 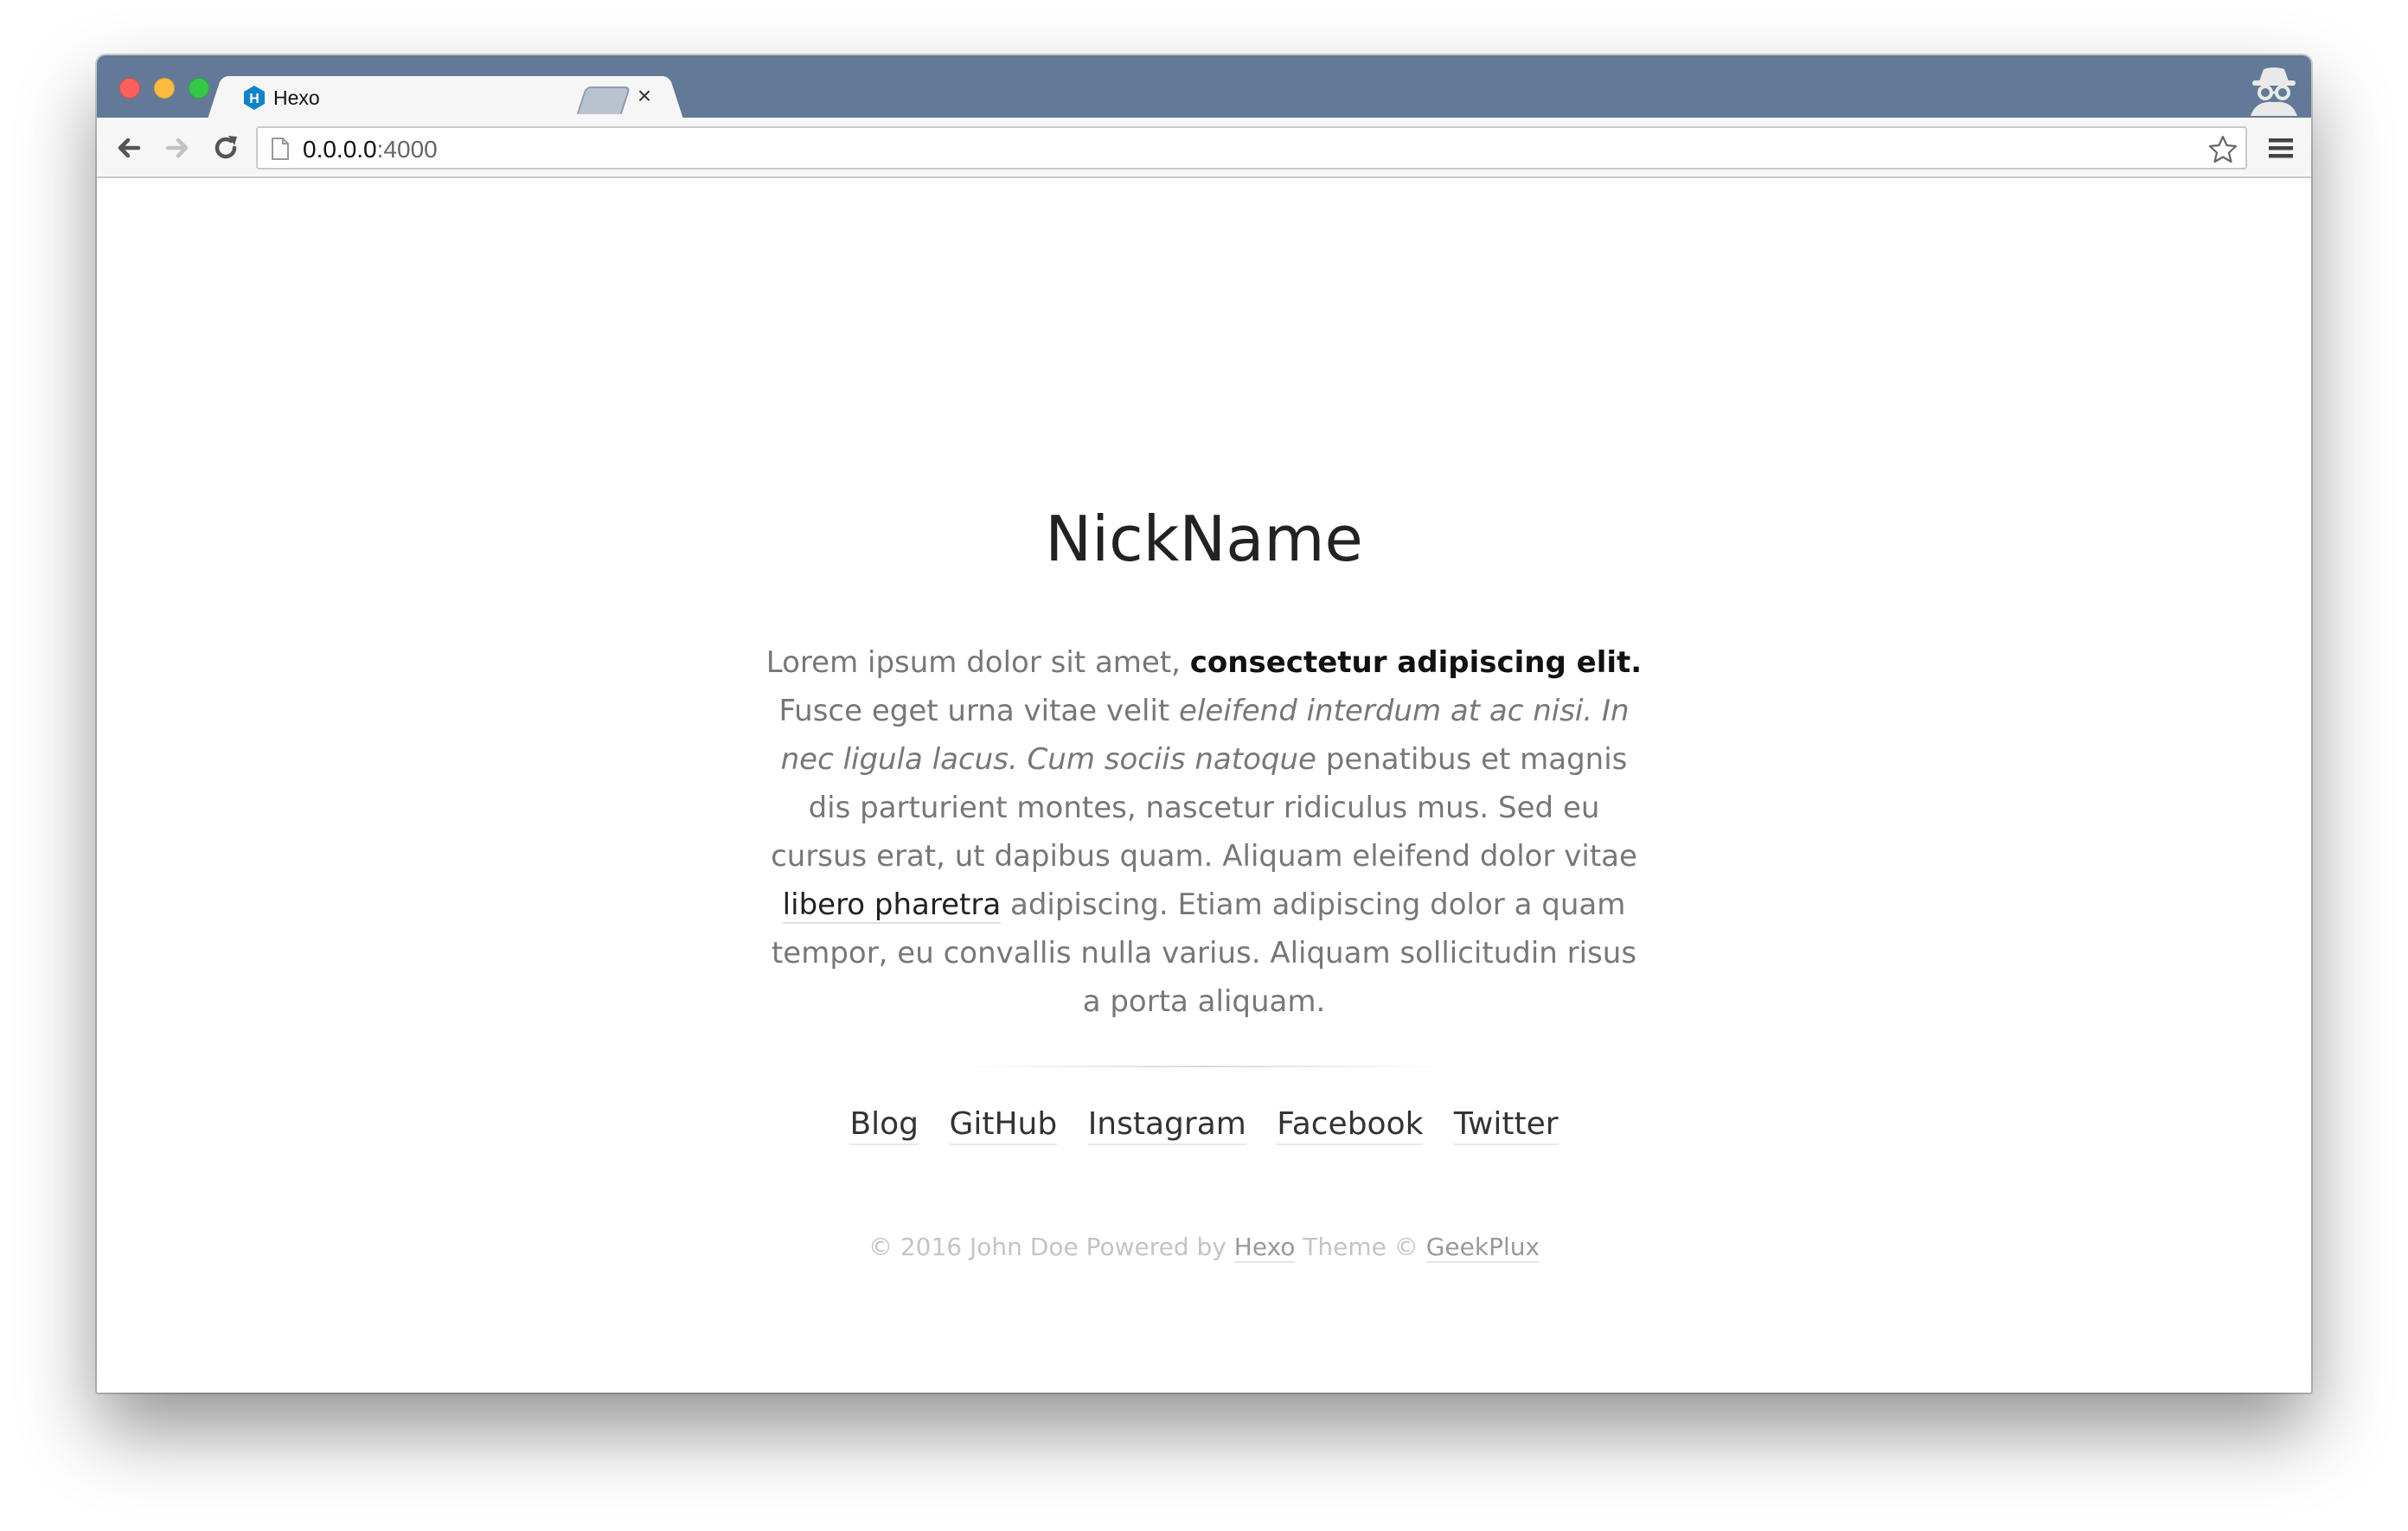 What do you see at coordinates (1204, 87) in the screenshot?
I see `tab-strip: H Hexo ×` at bounding box center [1204, 87].